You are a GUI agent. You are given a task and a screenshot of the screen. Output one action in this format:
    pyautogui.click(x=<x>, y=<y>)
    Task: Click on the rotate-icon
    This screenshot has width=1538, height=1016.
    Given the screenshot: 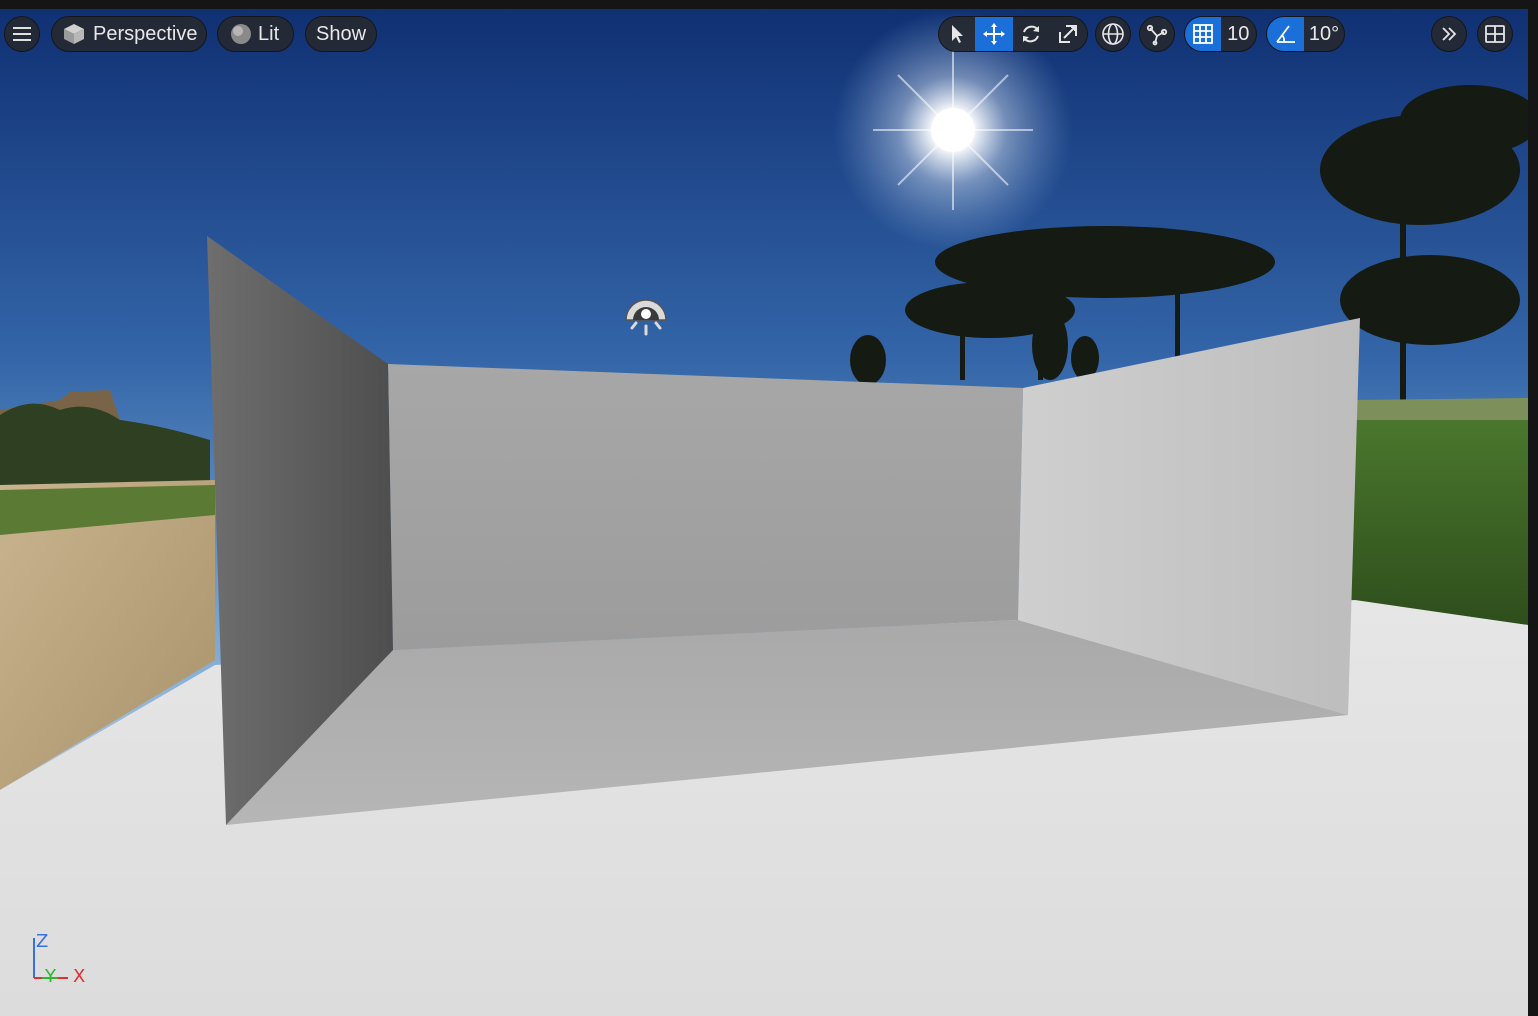 What is the action you would take?
    pyautogui.click(x=1031, y=34)
    